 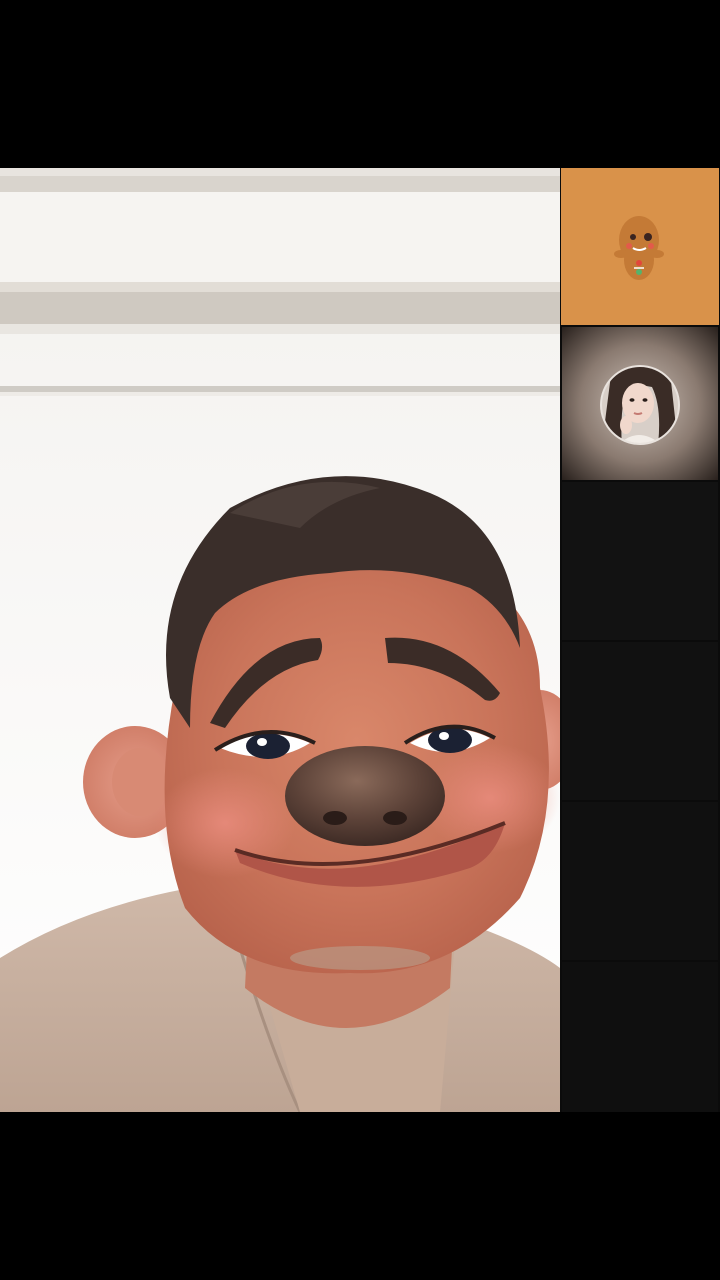 I want to click on bottom-letterbox, so click(x=360, y=1196).